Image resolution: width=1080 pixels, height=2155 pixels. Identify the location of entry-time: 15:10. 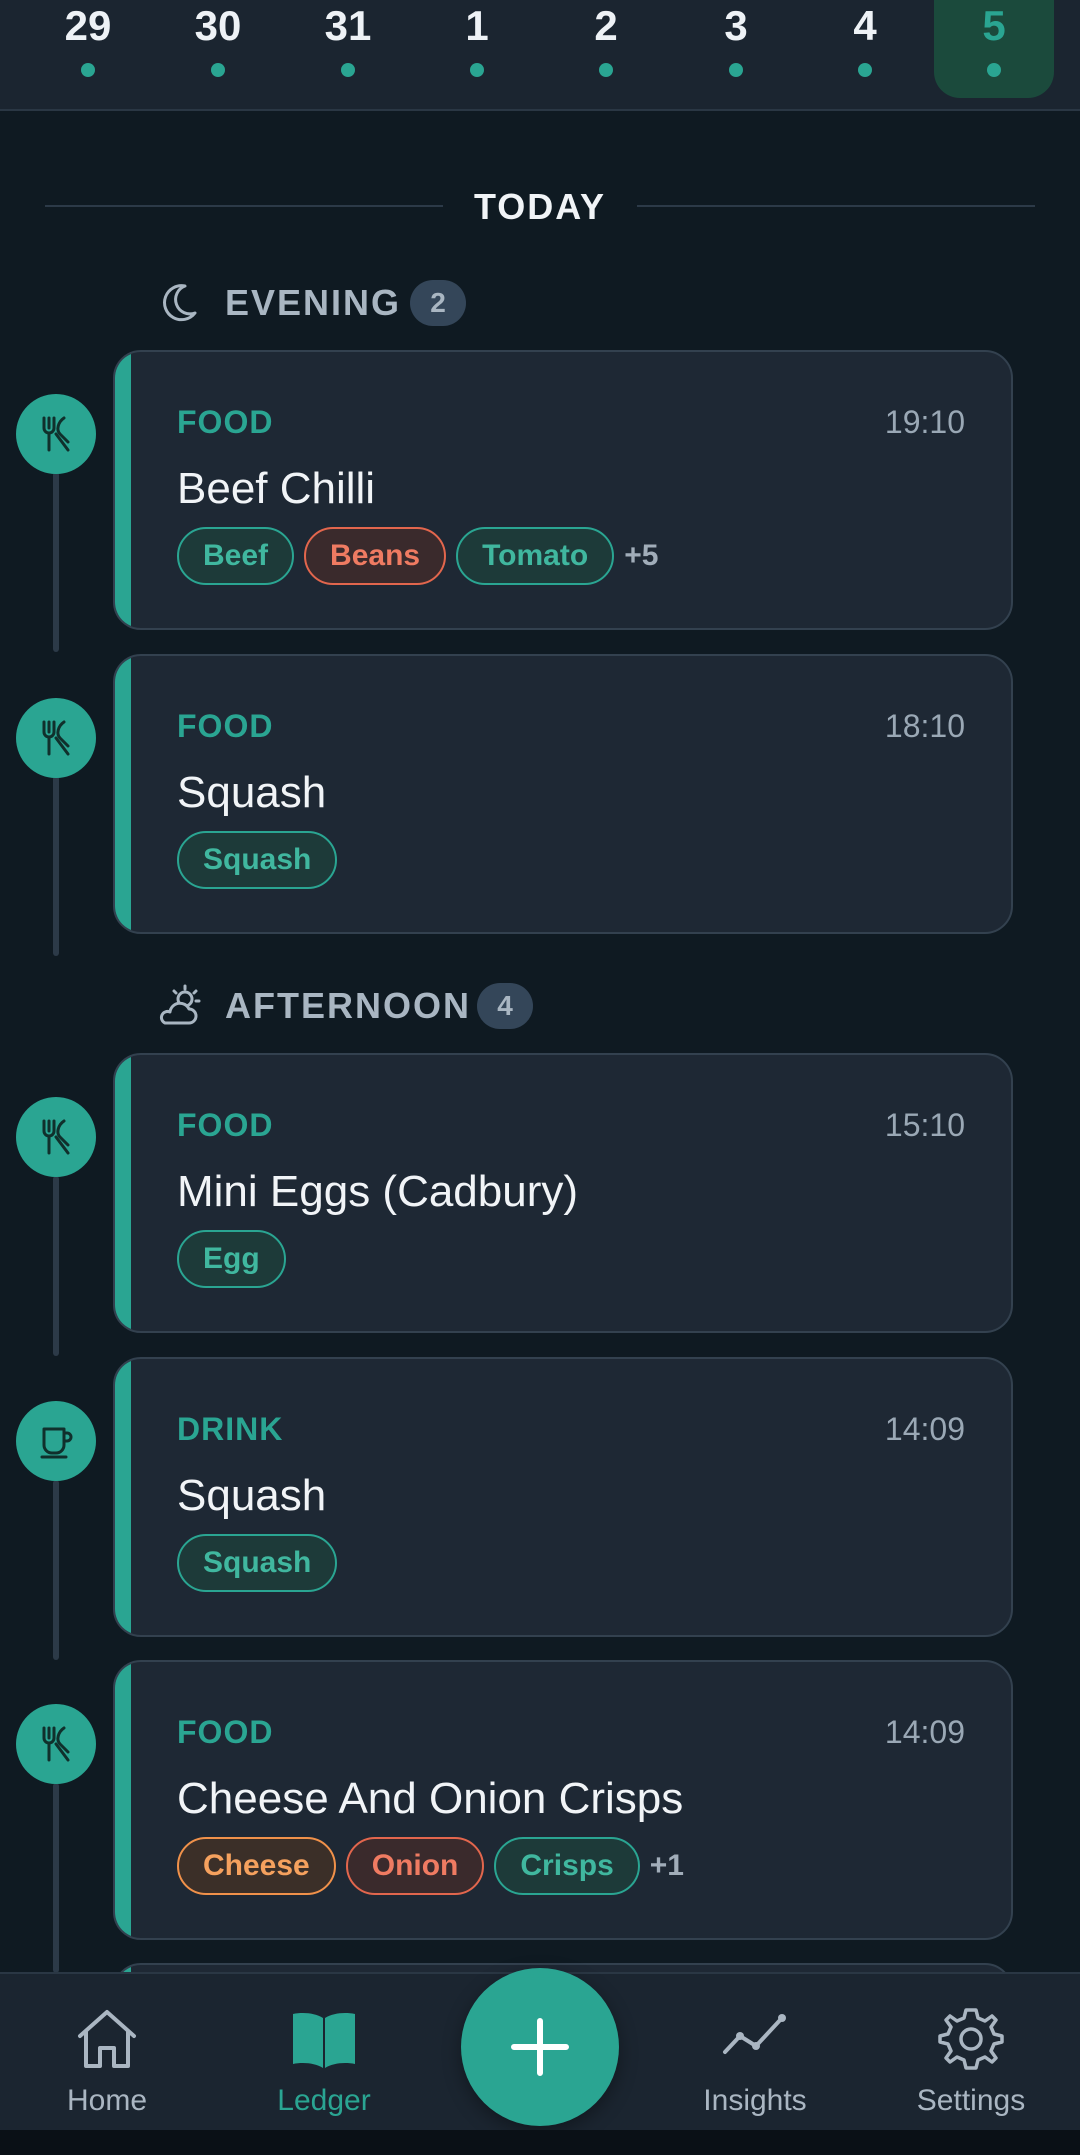
(924, 1125).